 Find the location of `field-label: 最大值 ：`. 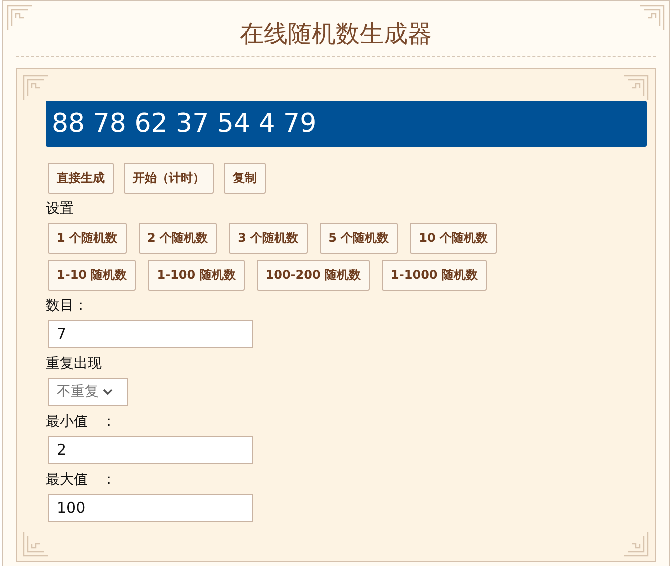

field-label: 最大值 ： is located at coordinates (81, 480).